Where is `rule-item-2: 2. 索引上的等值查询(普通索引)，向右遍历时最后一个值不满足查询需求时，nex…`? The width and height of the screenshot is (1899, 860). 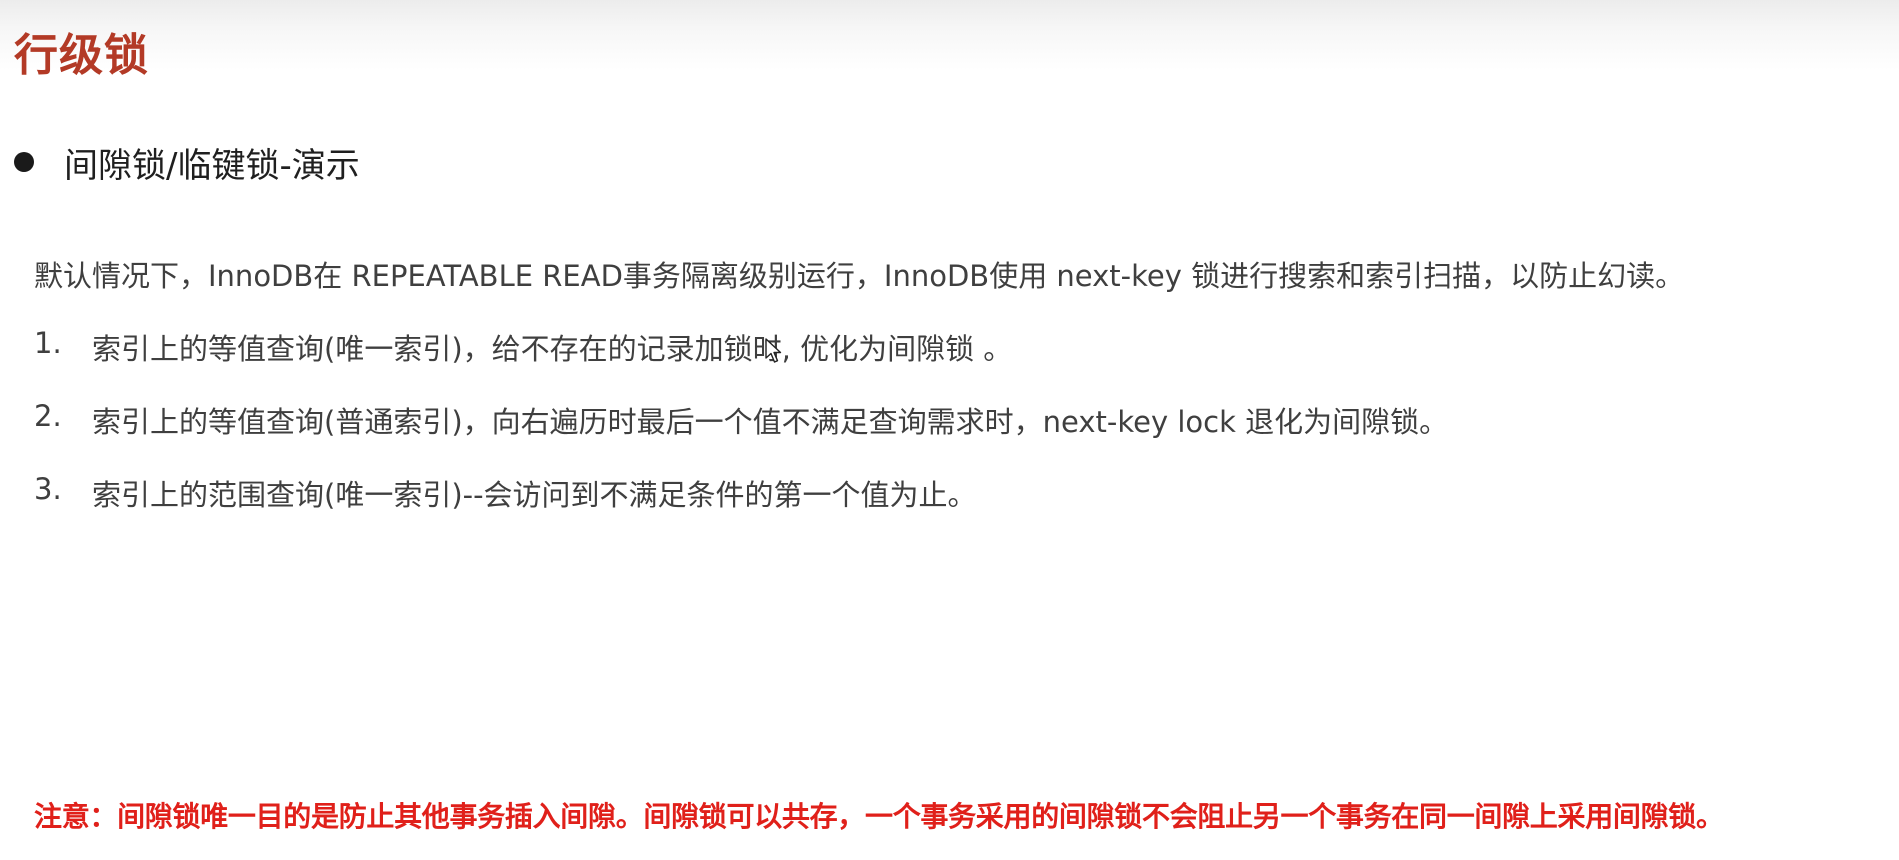
rule-item-2: 2. 索引上的等值查询(普通索引)，向右遍历时最后一个值不满足查询需求时，nex… is located at coordinates (741, 420).